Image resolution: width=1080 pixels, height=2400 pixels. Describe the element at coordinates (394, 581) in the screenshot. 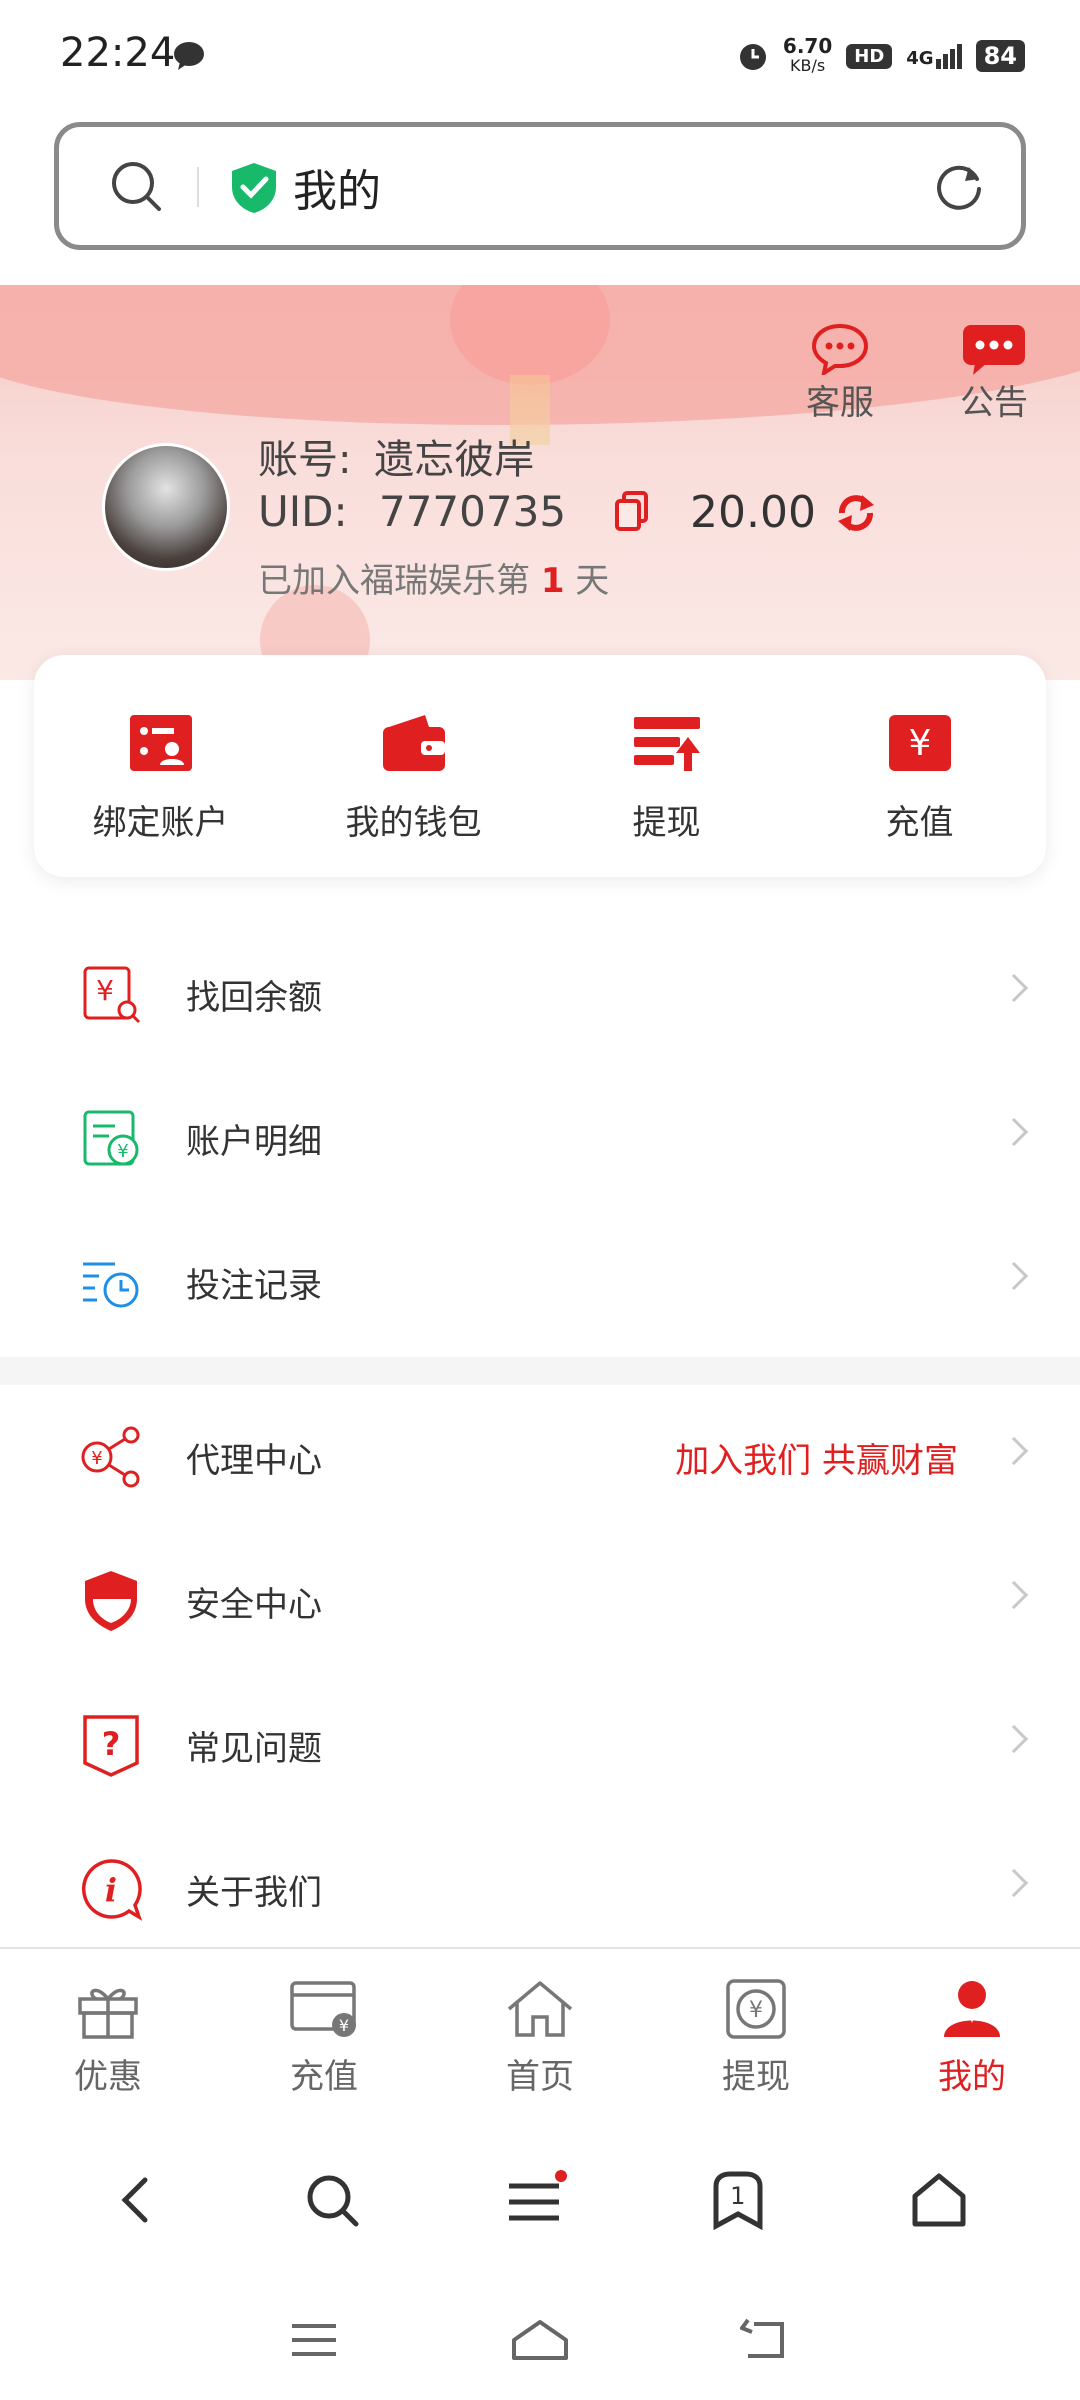

I see `join-prefix: 已加入福瑞娱乐第` at that location.